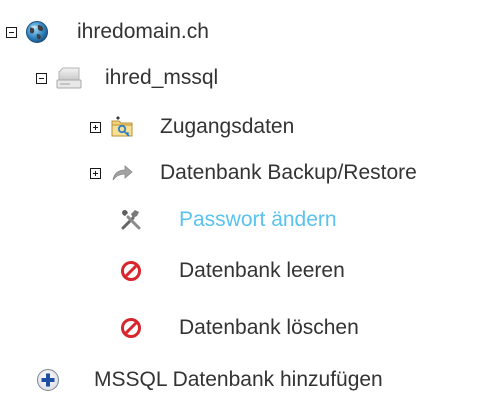 The image size is (497, 398). What do you see at coordinates (122, 173) in the screenshot?
I see `arrow-forward-icon` at bounding box center [122, 173].